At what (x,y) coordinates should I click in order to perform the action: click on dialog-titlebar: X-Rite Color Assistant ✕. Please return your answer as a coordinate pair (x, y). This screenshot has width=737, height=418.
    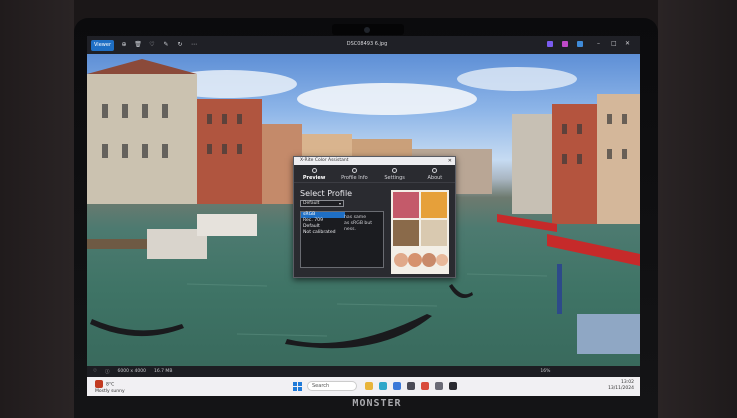
    Looking at the image, I should click on (374, 161).